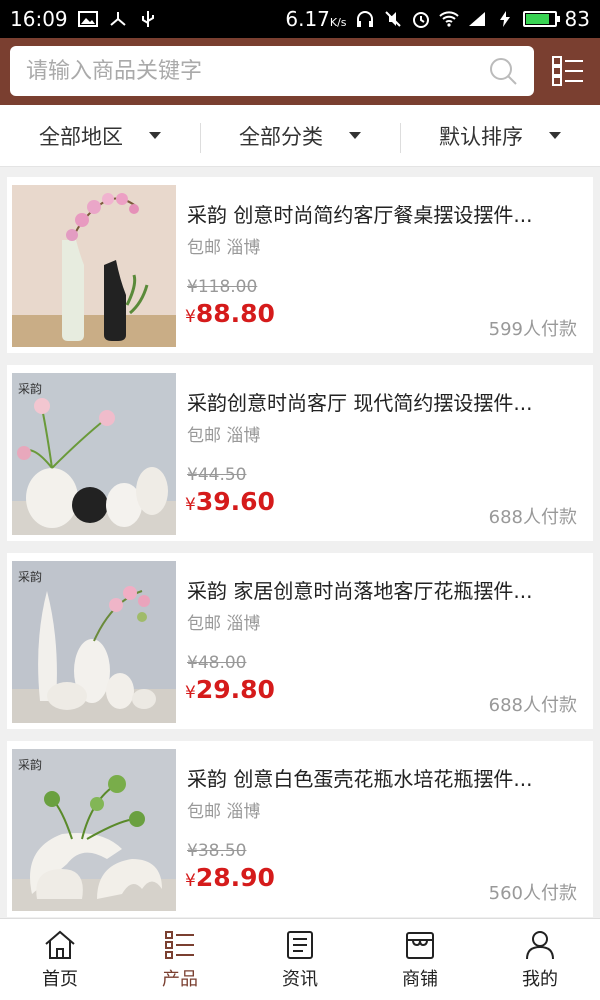  Describe the element at coordinates (420, 959) in the screenshot. I see `nav-shop: 商铺` at that location.